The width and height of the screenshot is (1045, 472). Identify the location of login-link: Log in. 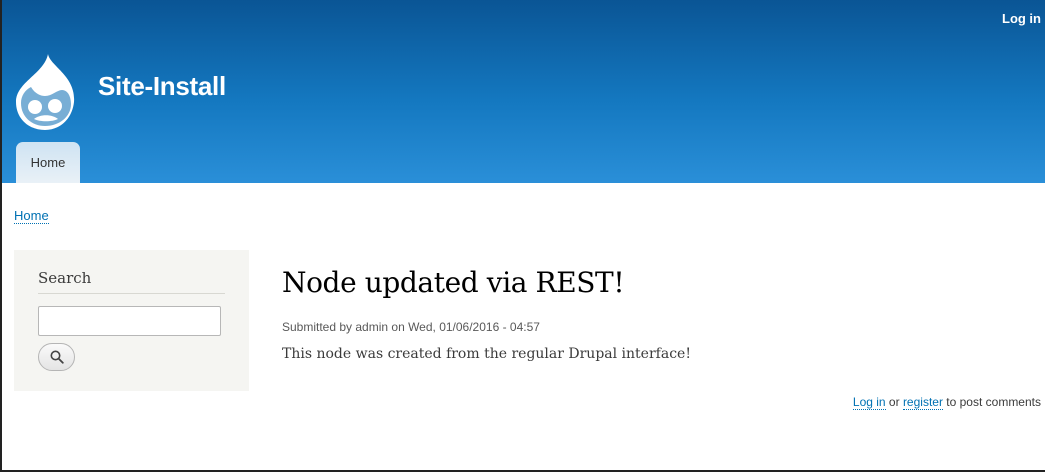
(1021, 18).